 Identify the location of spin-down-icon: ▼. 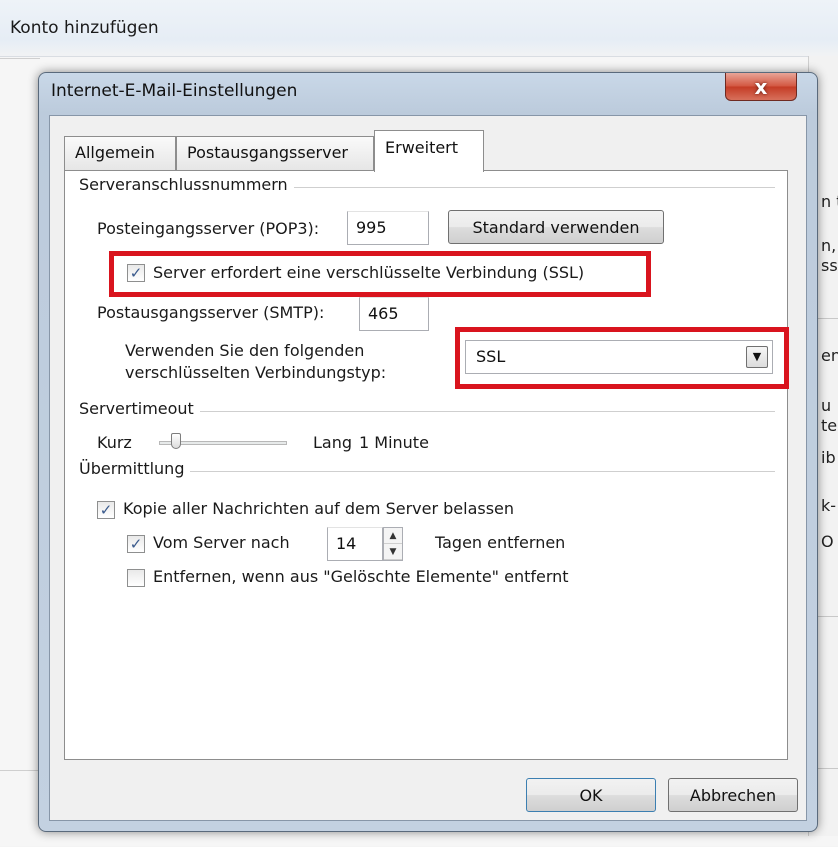
(393, 552).